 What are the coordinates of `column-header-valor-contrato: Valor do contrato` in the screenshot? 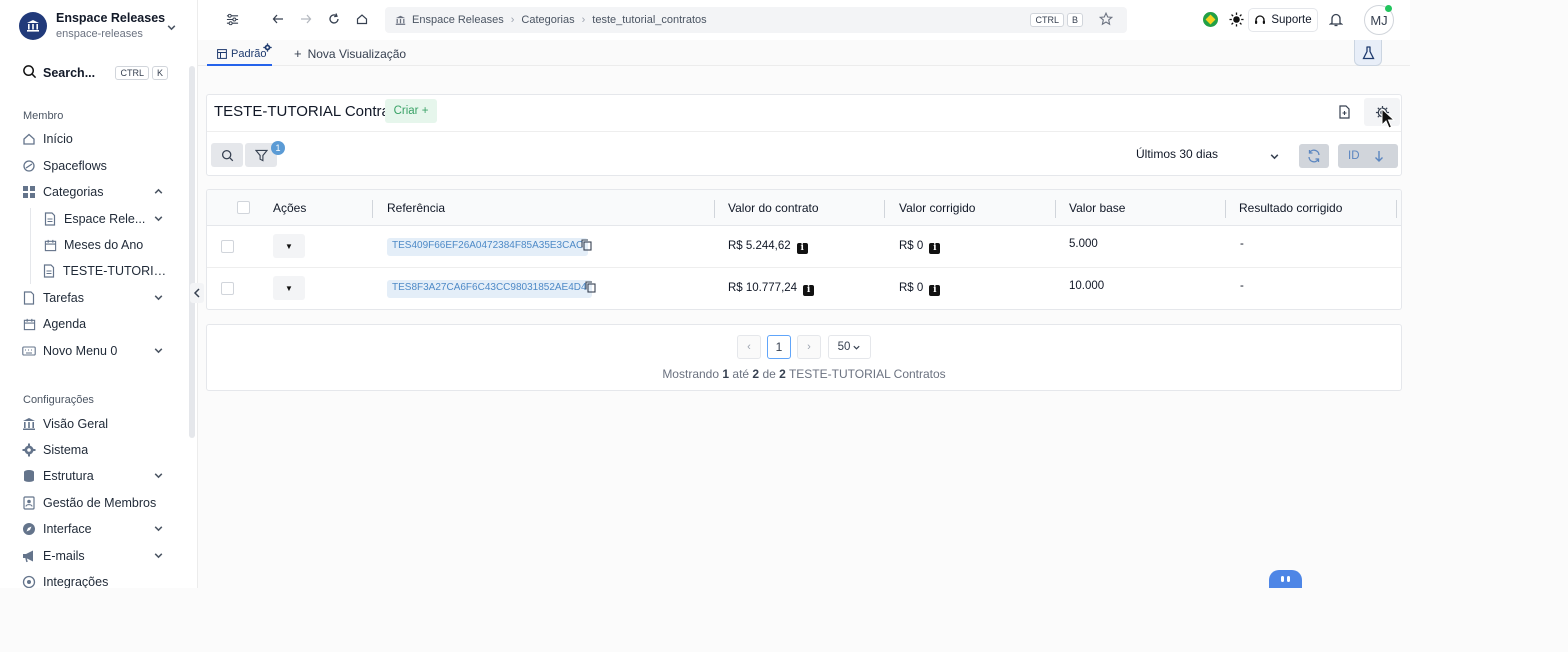 It's located at (773, 208).